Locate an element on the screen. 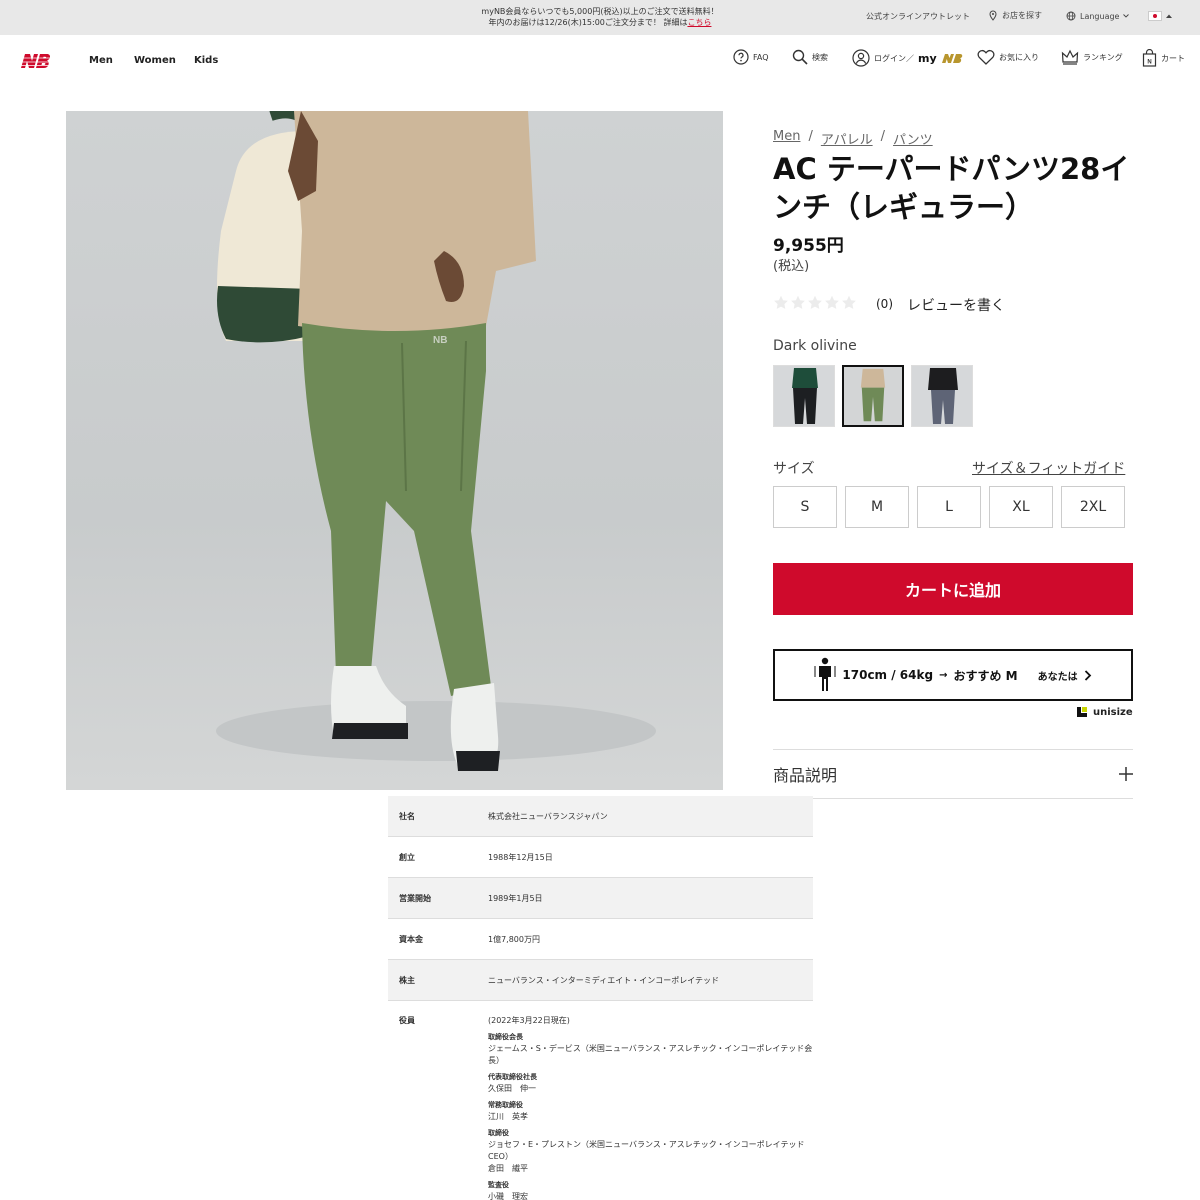 This screenshot has width=1200, height=1200. description-label: 商品説明 is located at coordinates (805, 775).